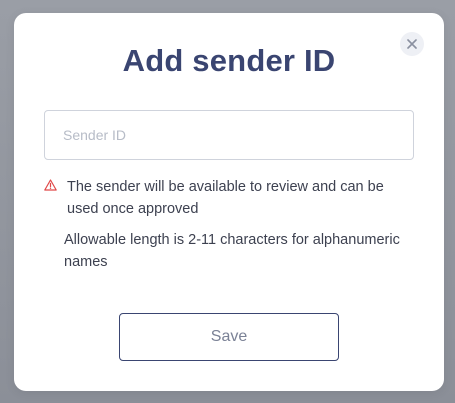  Describe the element at coordinates (50, 185) in the screenshot. I see `warning-triangle-icon` at that location.